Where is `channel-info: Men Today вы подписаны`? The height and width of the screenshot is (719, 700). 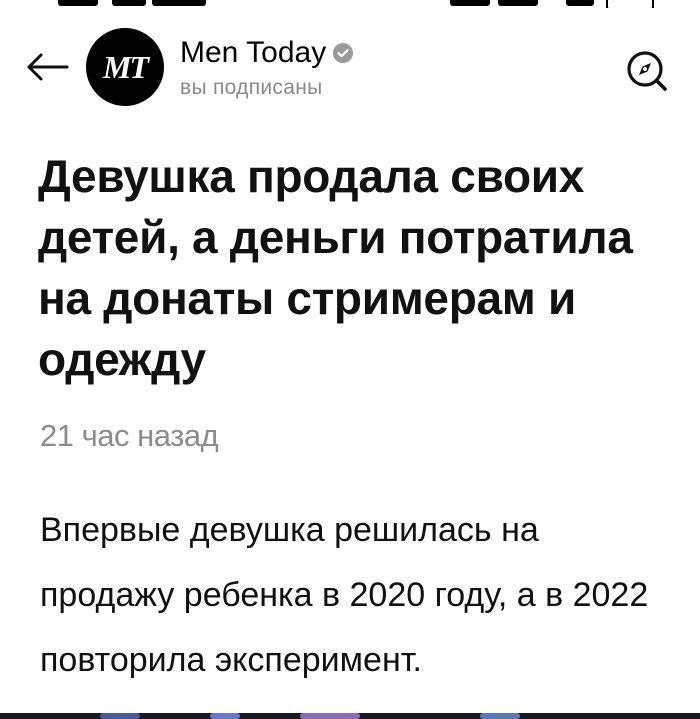 channel-info: Men Today вы подписаны is located at coordinates (267, 66).